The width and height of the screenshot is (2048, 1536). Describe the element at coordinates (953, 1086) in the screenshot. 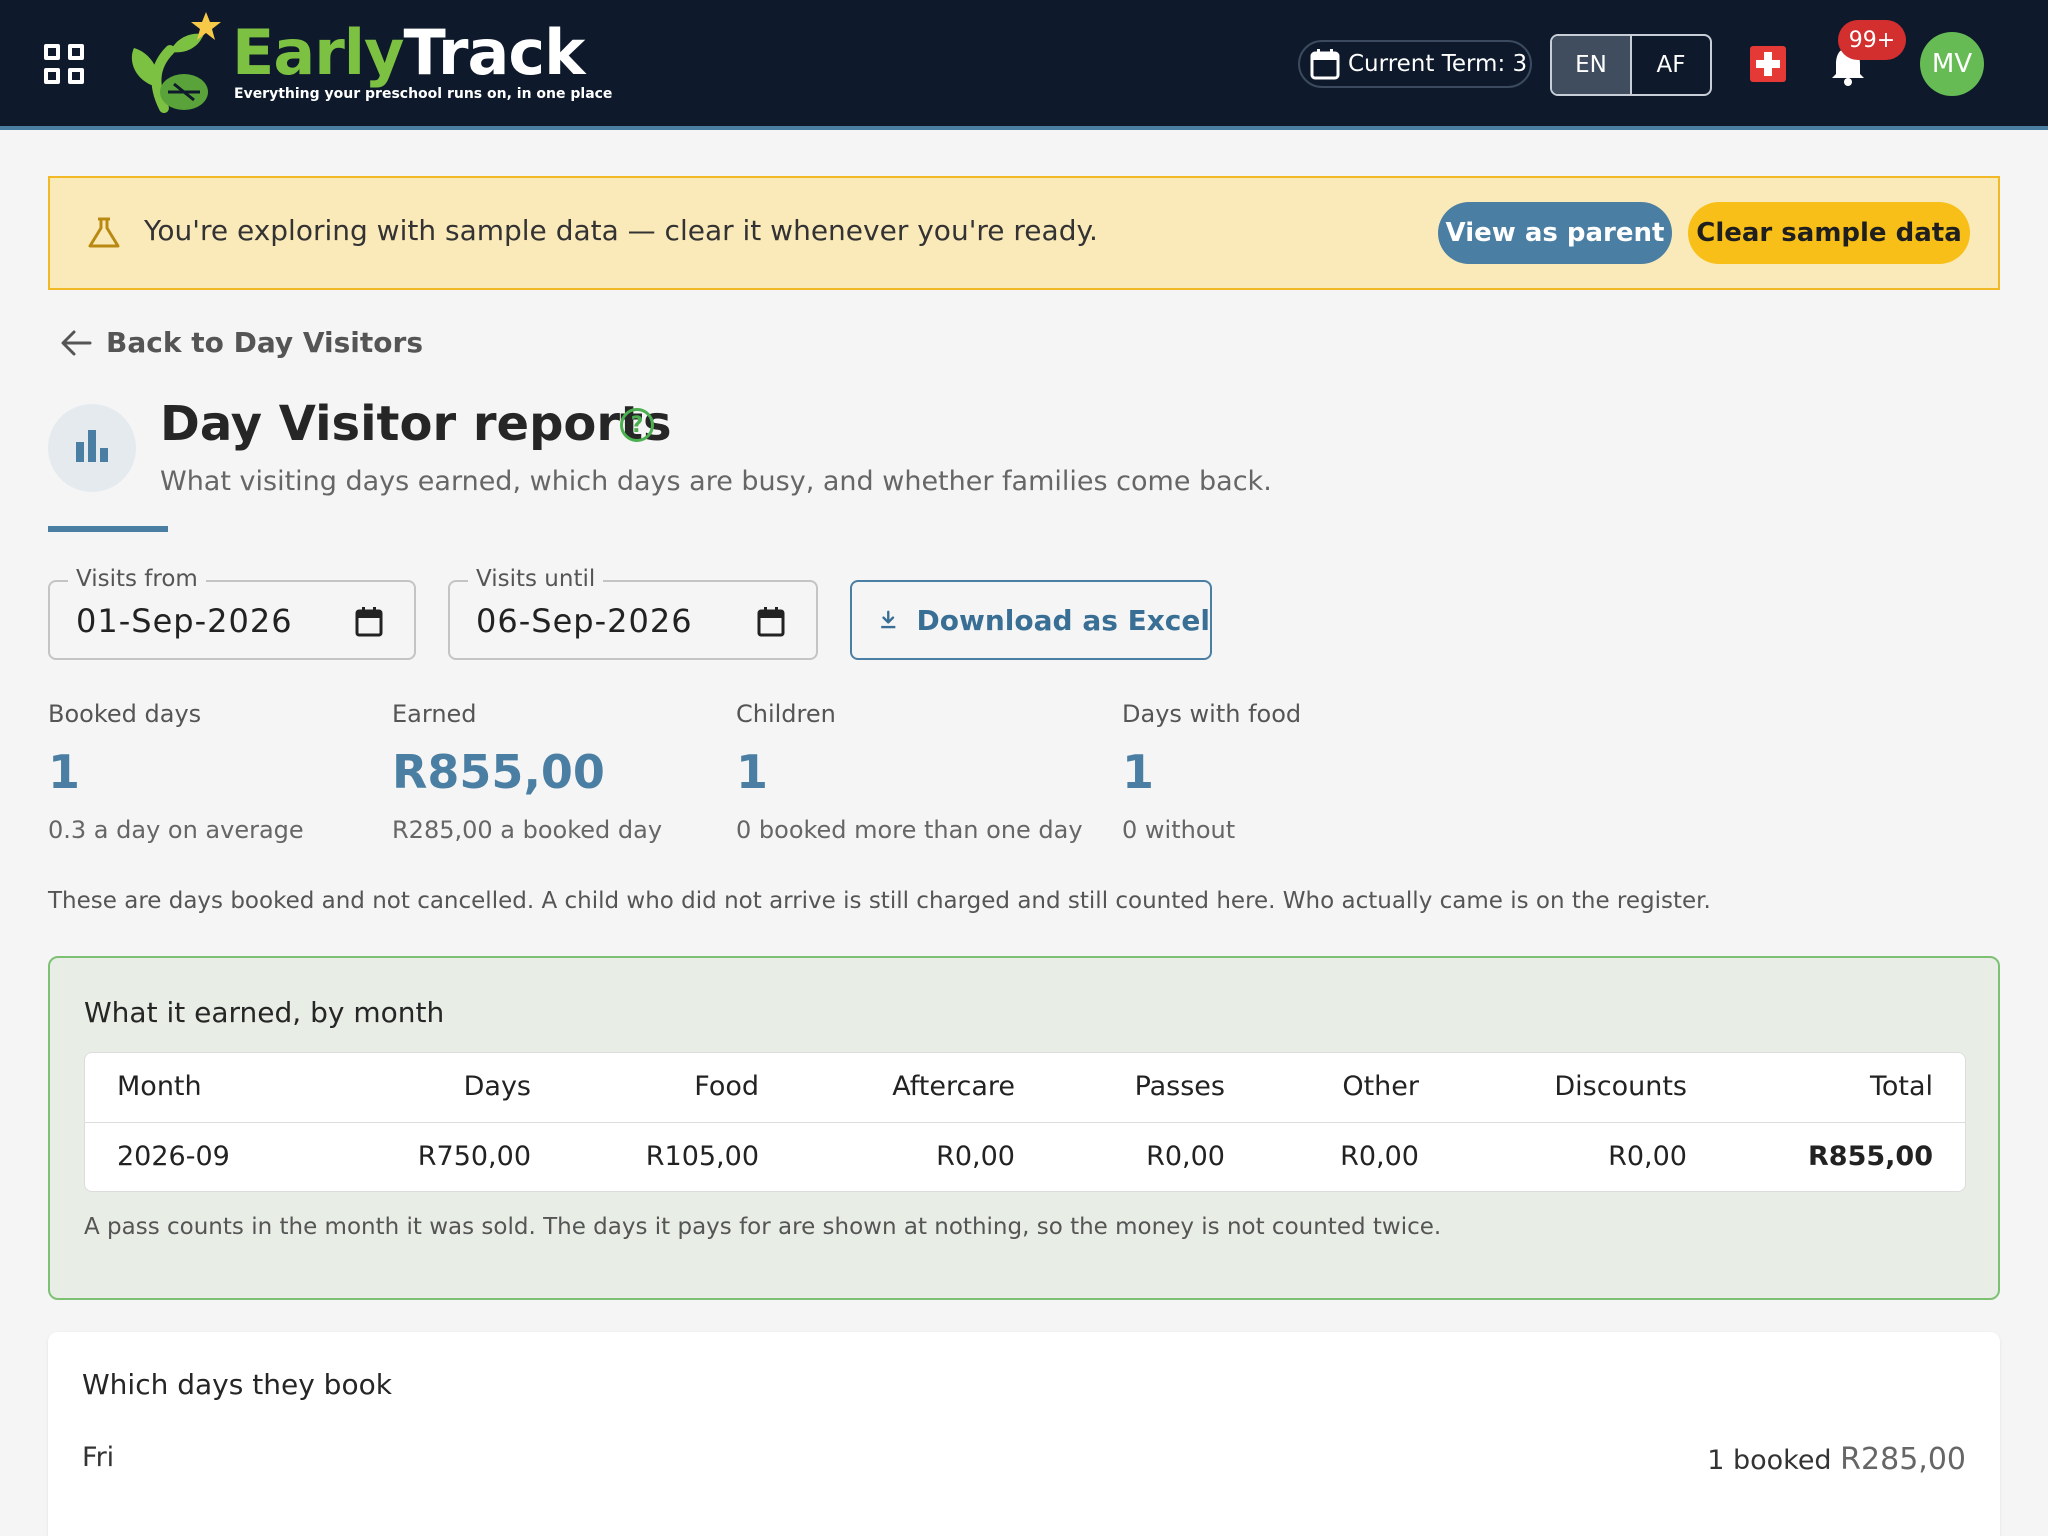

I see `column-header: Aftercare` at that location.